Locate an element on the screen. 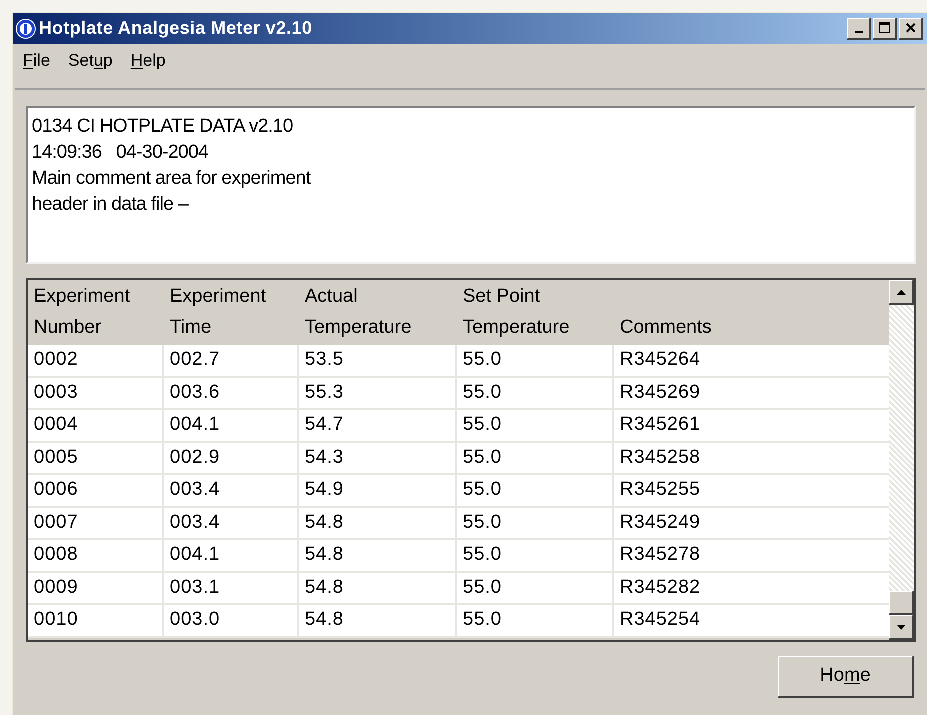 The image size is (927, 715). table-cell: 002.9 is located at coordinates (231, 457).